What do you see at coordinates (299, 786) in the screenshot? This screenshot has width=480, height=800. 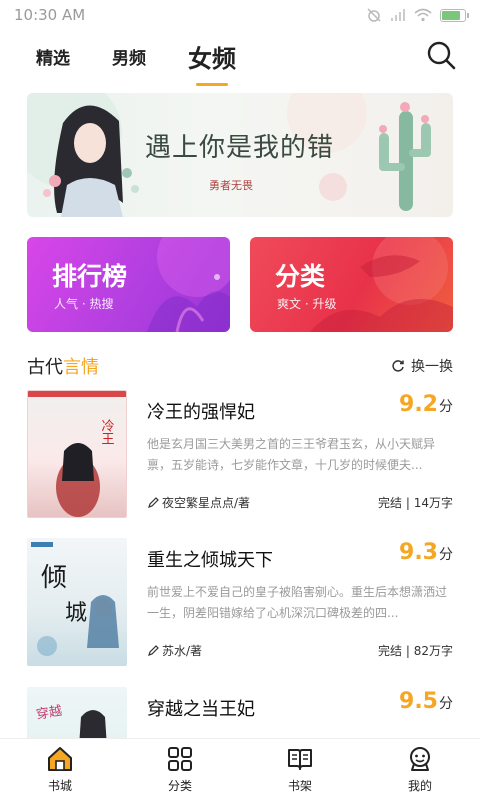 I see `nav-bookshelf-label: 书架` at bounding box center [299, 786].